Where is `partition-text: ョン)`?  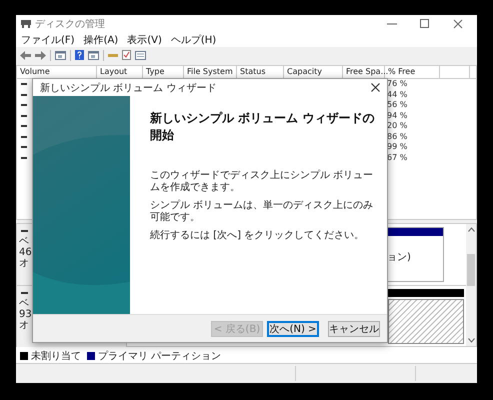 partition-text: ョン) is located at coordinates (399, 257).